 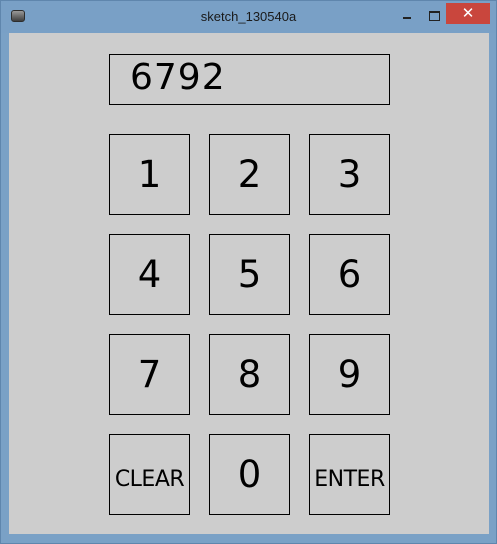 What do you see at coordinates (349, 374) in the screenshot?
I see `key-9: 9` at bounding box center [349, 374].